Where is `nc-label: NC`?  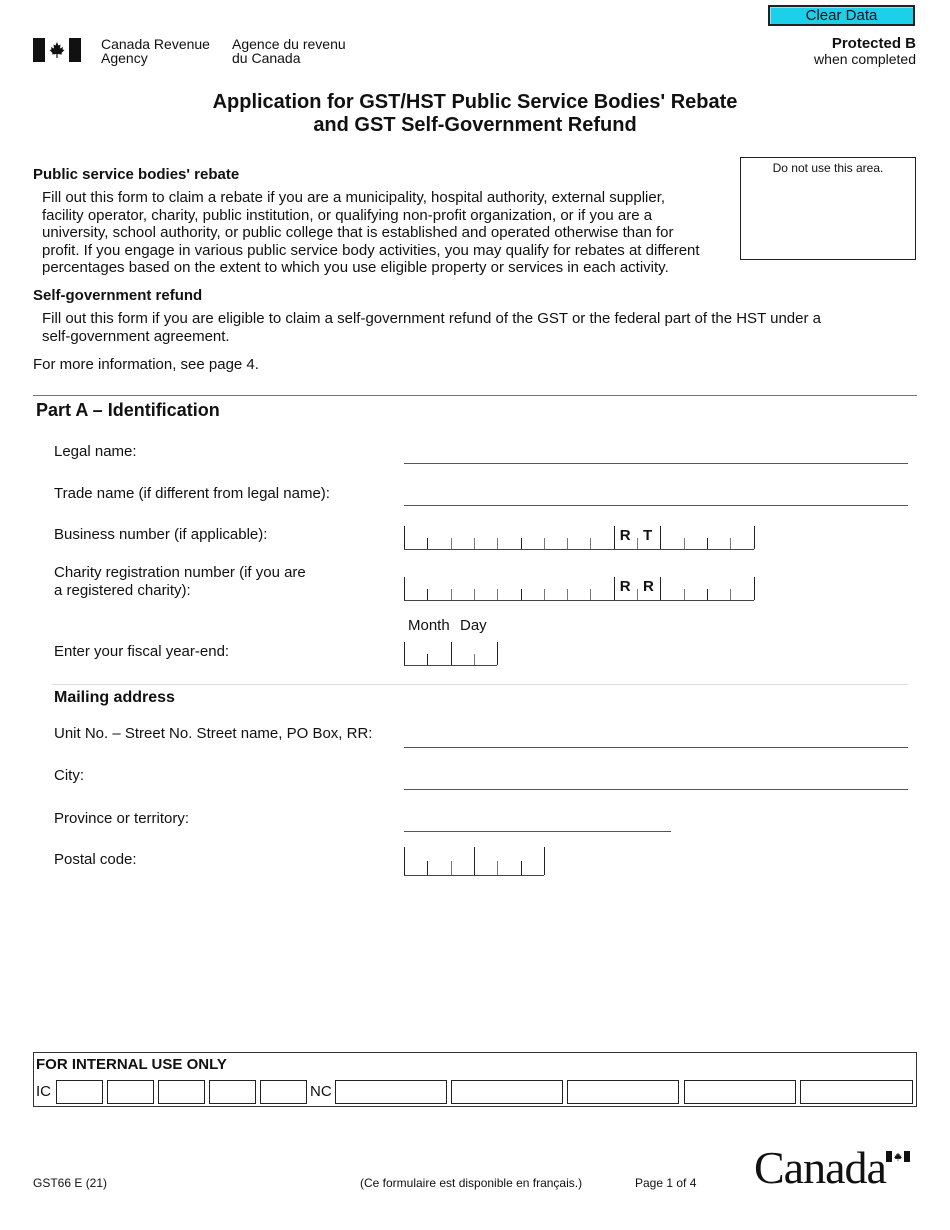 nc-label: NC is located at coordinates (321, 1091).